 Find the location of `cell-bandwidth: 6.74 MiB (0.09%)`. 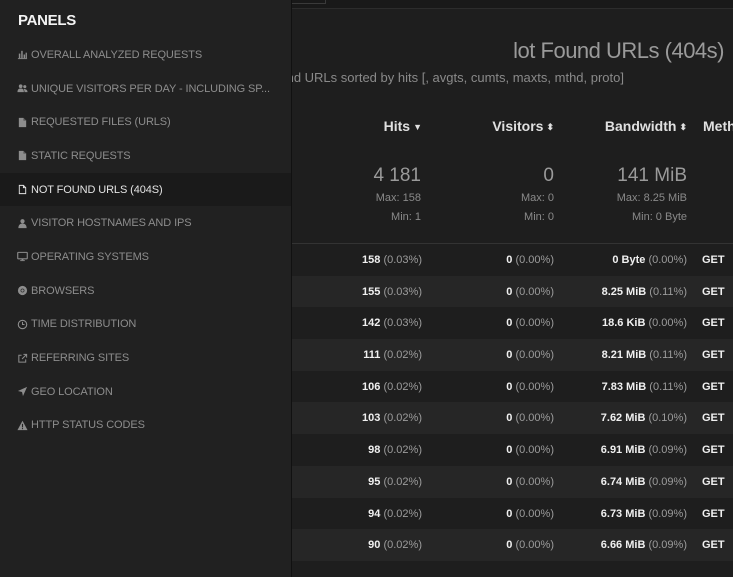

cell-bandwidth: 6.74 MiB (0.09%) is located at coordinates (644, 482).